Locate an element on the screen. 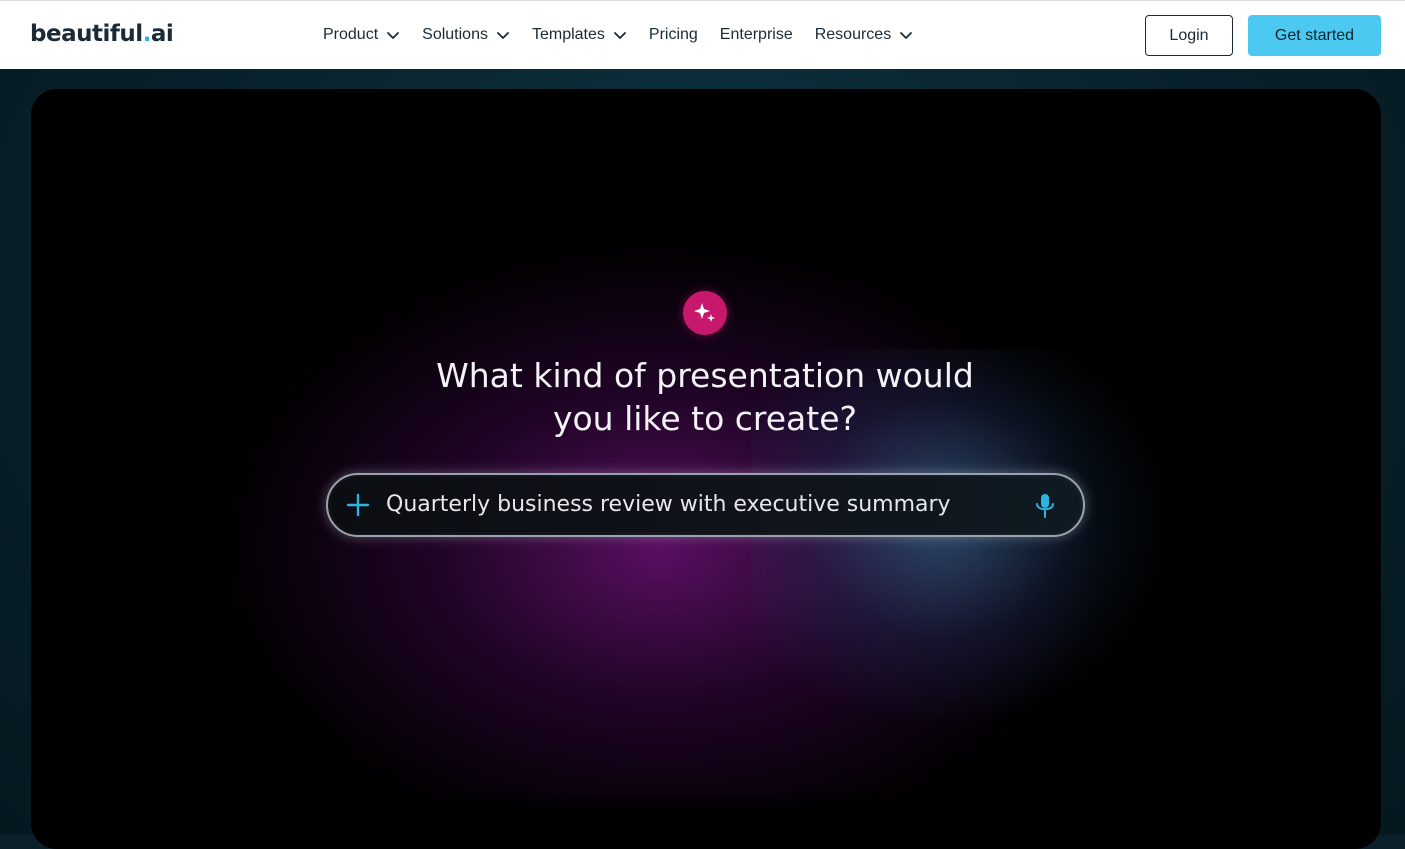 The height and width of the screenshot is (849, 1405). microphone-icon is located at coordinates (1045, 506).